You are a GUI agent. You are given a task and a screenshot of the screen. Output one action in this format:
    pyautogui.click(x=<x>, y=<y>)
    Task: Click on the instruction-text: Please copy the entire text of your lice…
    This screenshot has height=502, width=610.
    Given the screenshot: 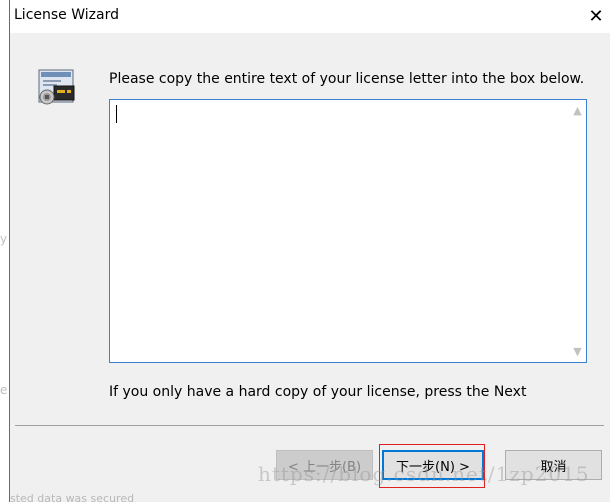 What is the action you would take?
    pyautogui.click(x=347, y=79)
    